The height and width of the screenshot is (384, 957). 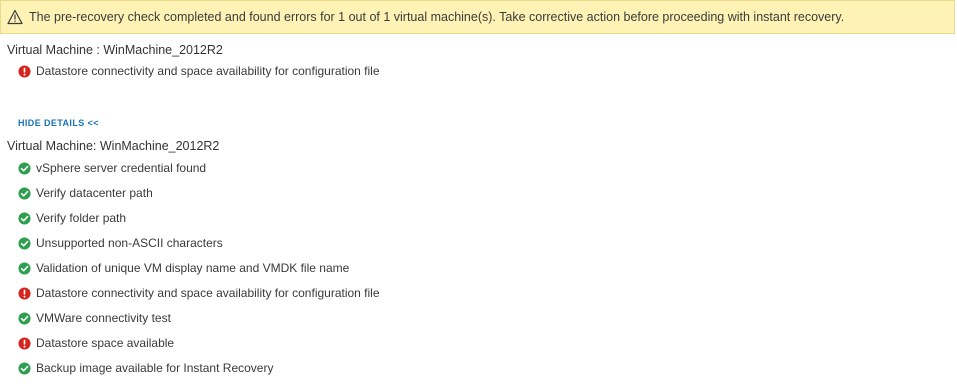 I want to click on check-item: Verify datacenter path, so click(x=85, y=193).